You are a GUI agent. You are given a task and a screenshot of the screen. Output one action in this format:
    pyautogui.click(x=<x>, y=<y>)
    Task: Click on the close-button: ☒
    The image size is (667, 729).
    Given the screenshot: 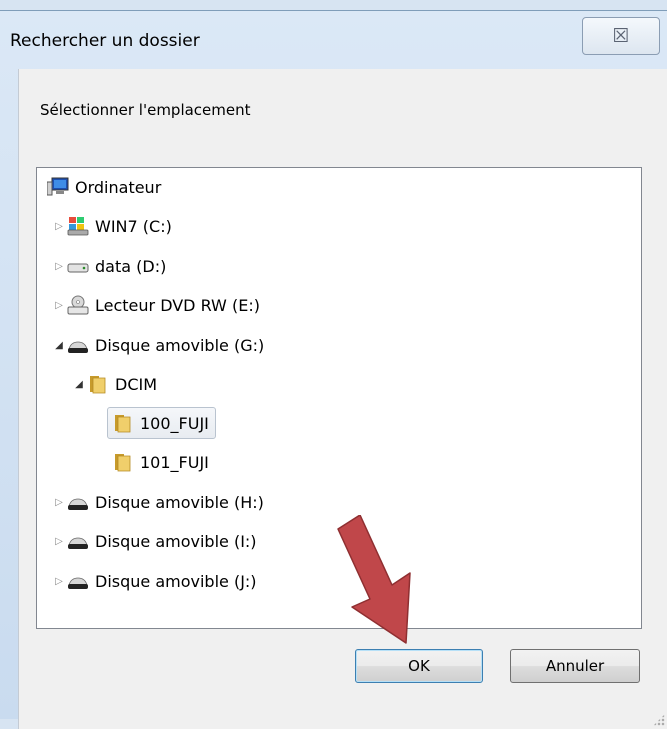 What is the action you would take?
    pyautogui.click(x=621, y=36)
    